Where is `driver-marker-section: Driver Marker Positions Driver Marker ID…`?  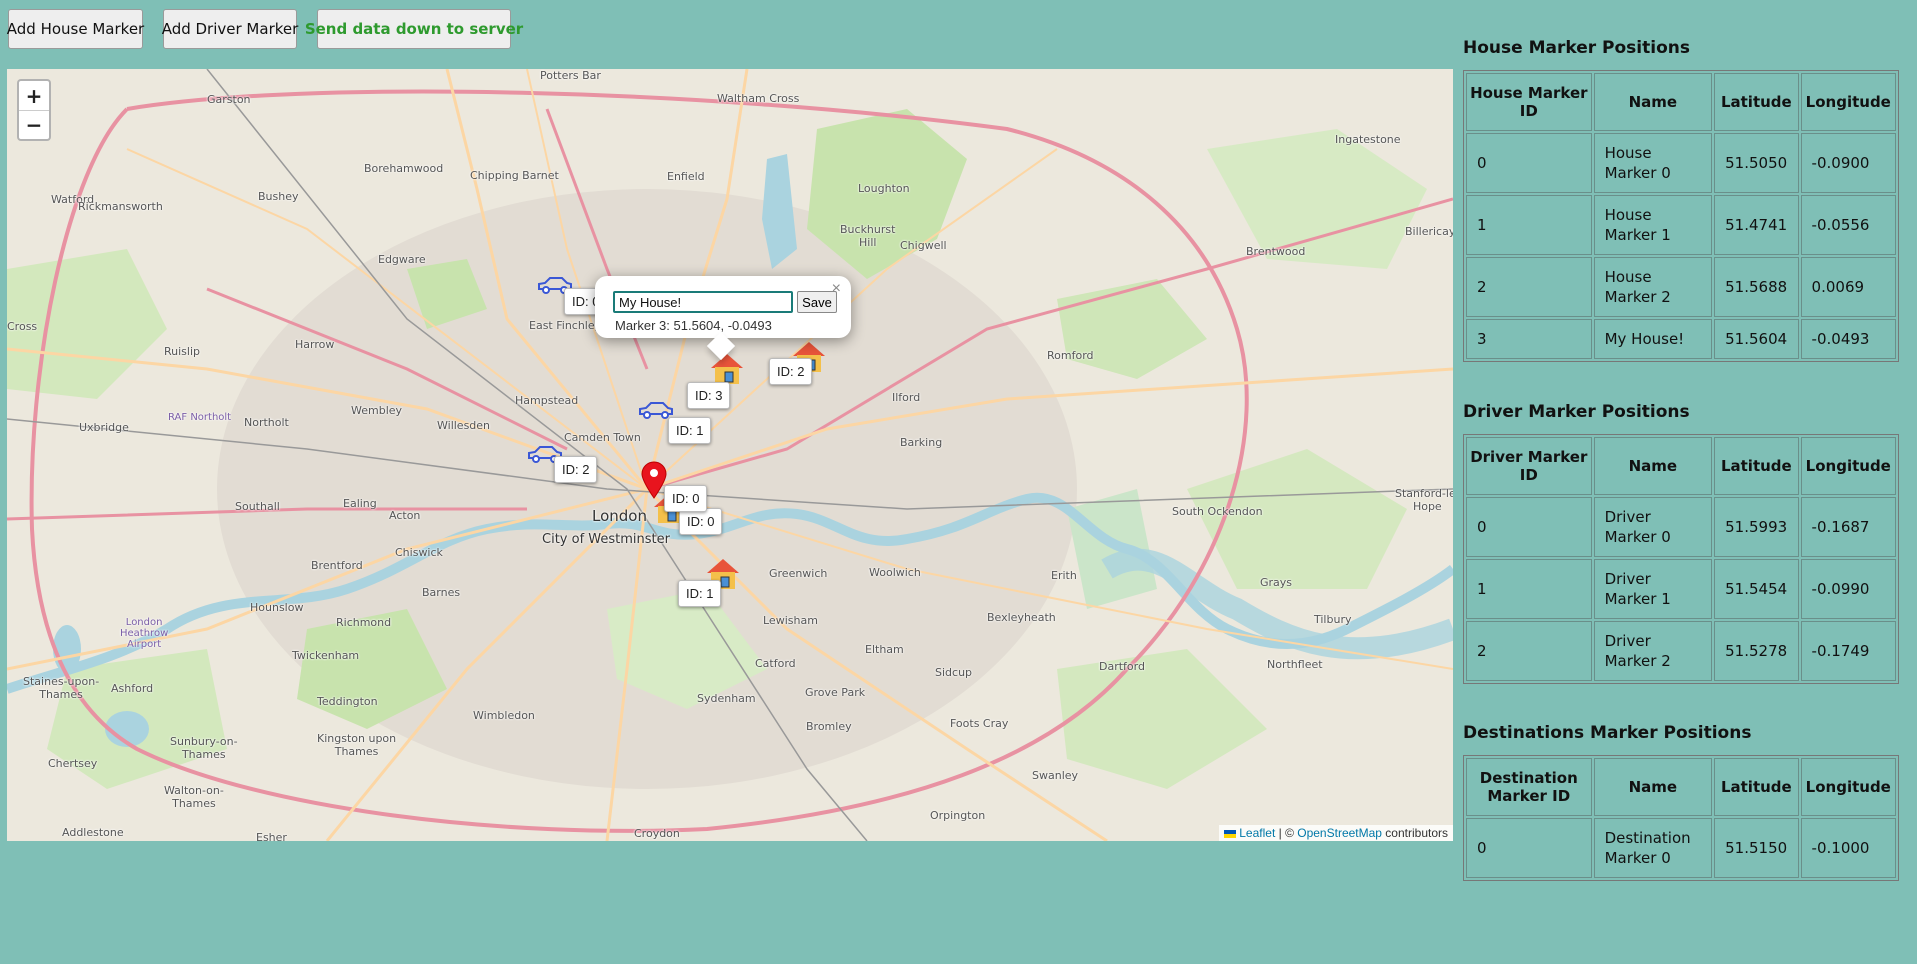 driver-marker-section: Driver Marker Positions Driver Marker ID… is located at coordinates (1681, 543).